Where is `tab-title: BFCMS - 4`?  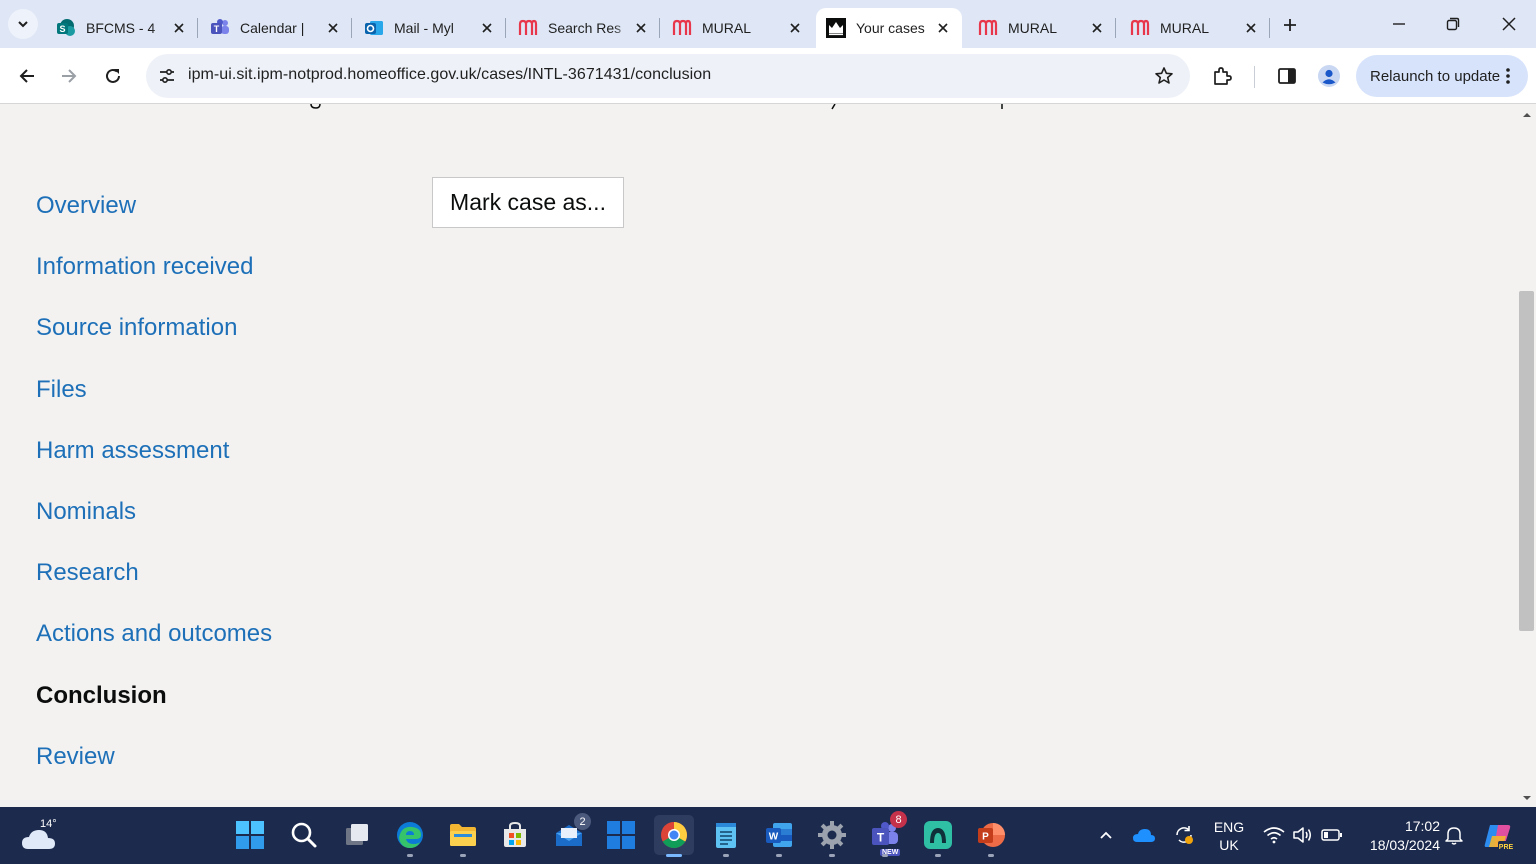
tab-title: BFCMS - 4 is located at coordinates (121, 28).